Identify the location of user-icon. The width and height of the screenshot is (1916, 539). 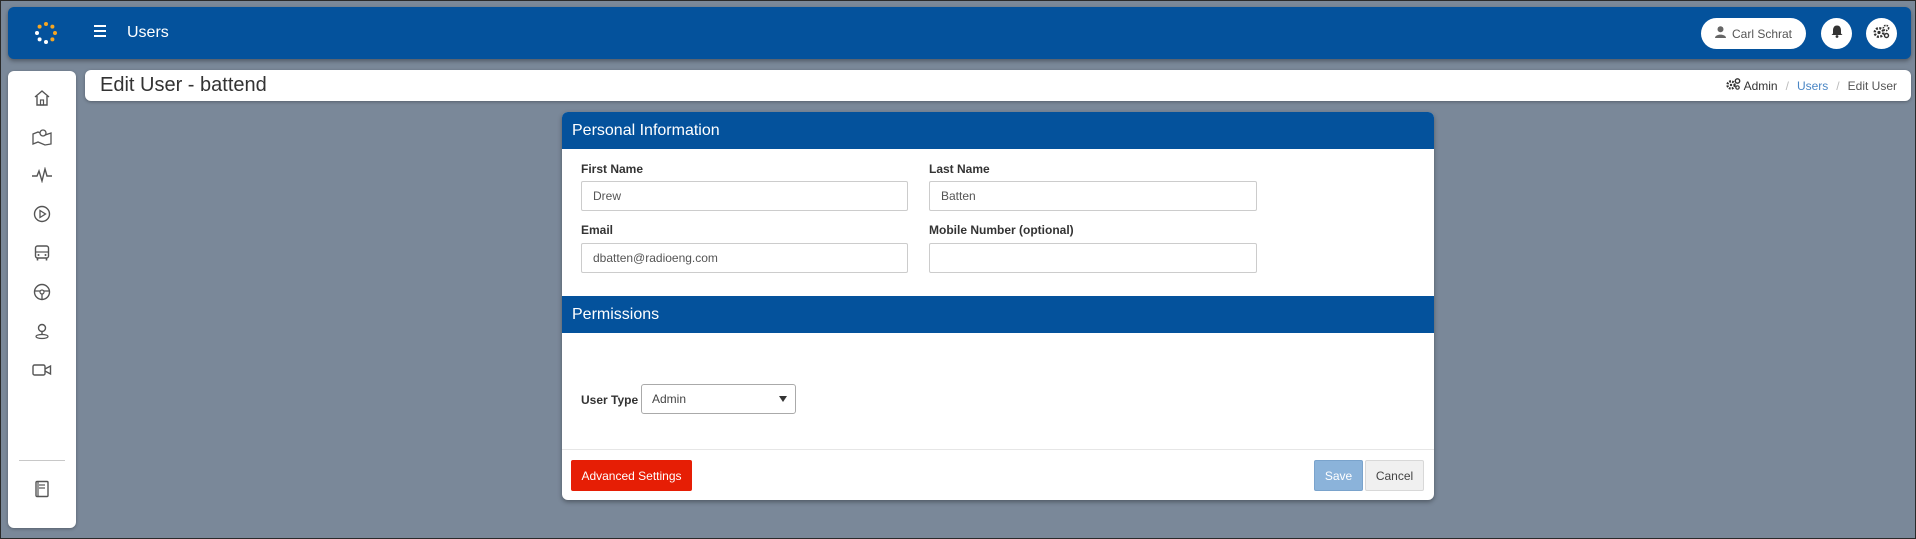
(1720, 33).